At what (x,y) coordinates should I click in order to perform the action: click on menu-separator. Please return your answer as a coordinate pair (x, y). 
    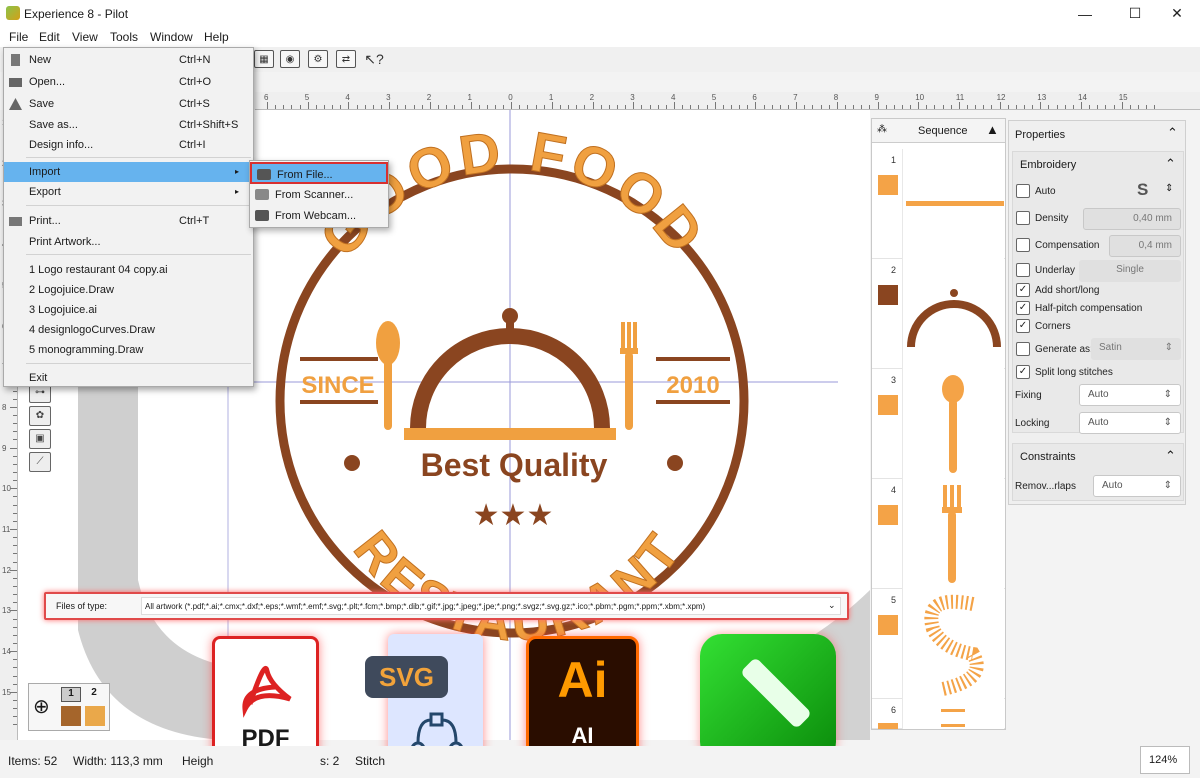
    Looking at the image, I should click on (138, 157).